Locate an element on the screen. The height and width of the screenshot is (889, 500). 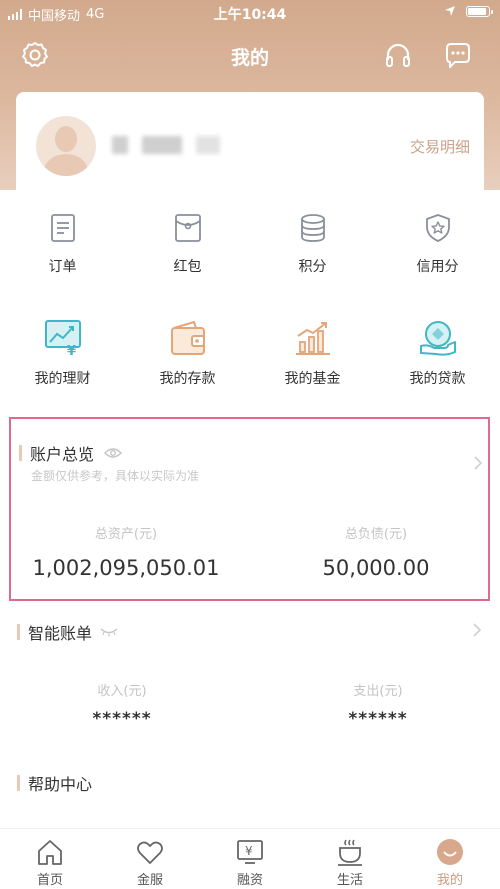
help-center-title: 帮助中心 is located at coordinates (60, 784).